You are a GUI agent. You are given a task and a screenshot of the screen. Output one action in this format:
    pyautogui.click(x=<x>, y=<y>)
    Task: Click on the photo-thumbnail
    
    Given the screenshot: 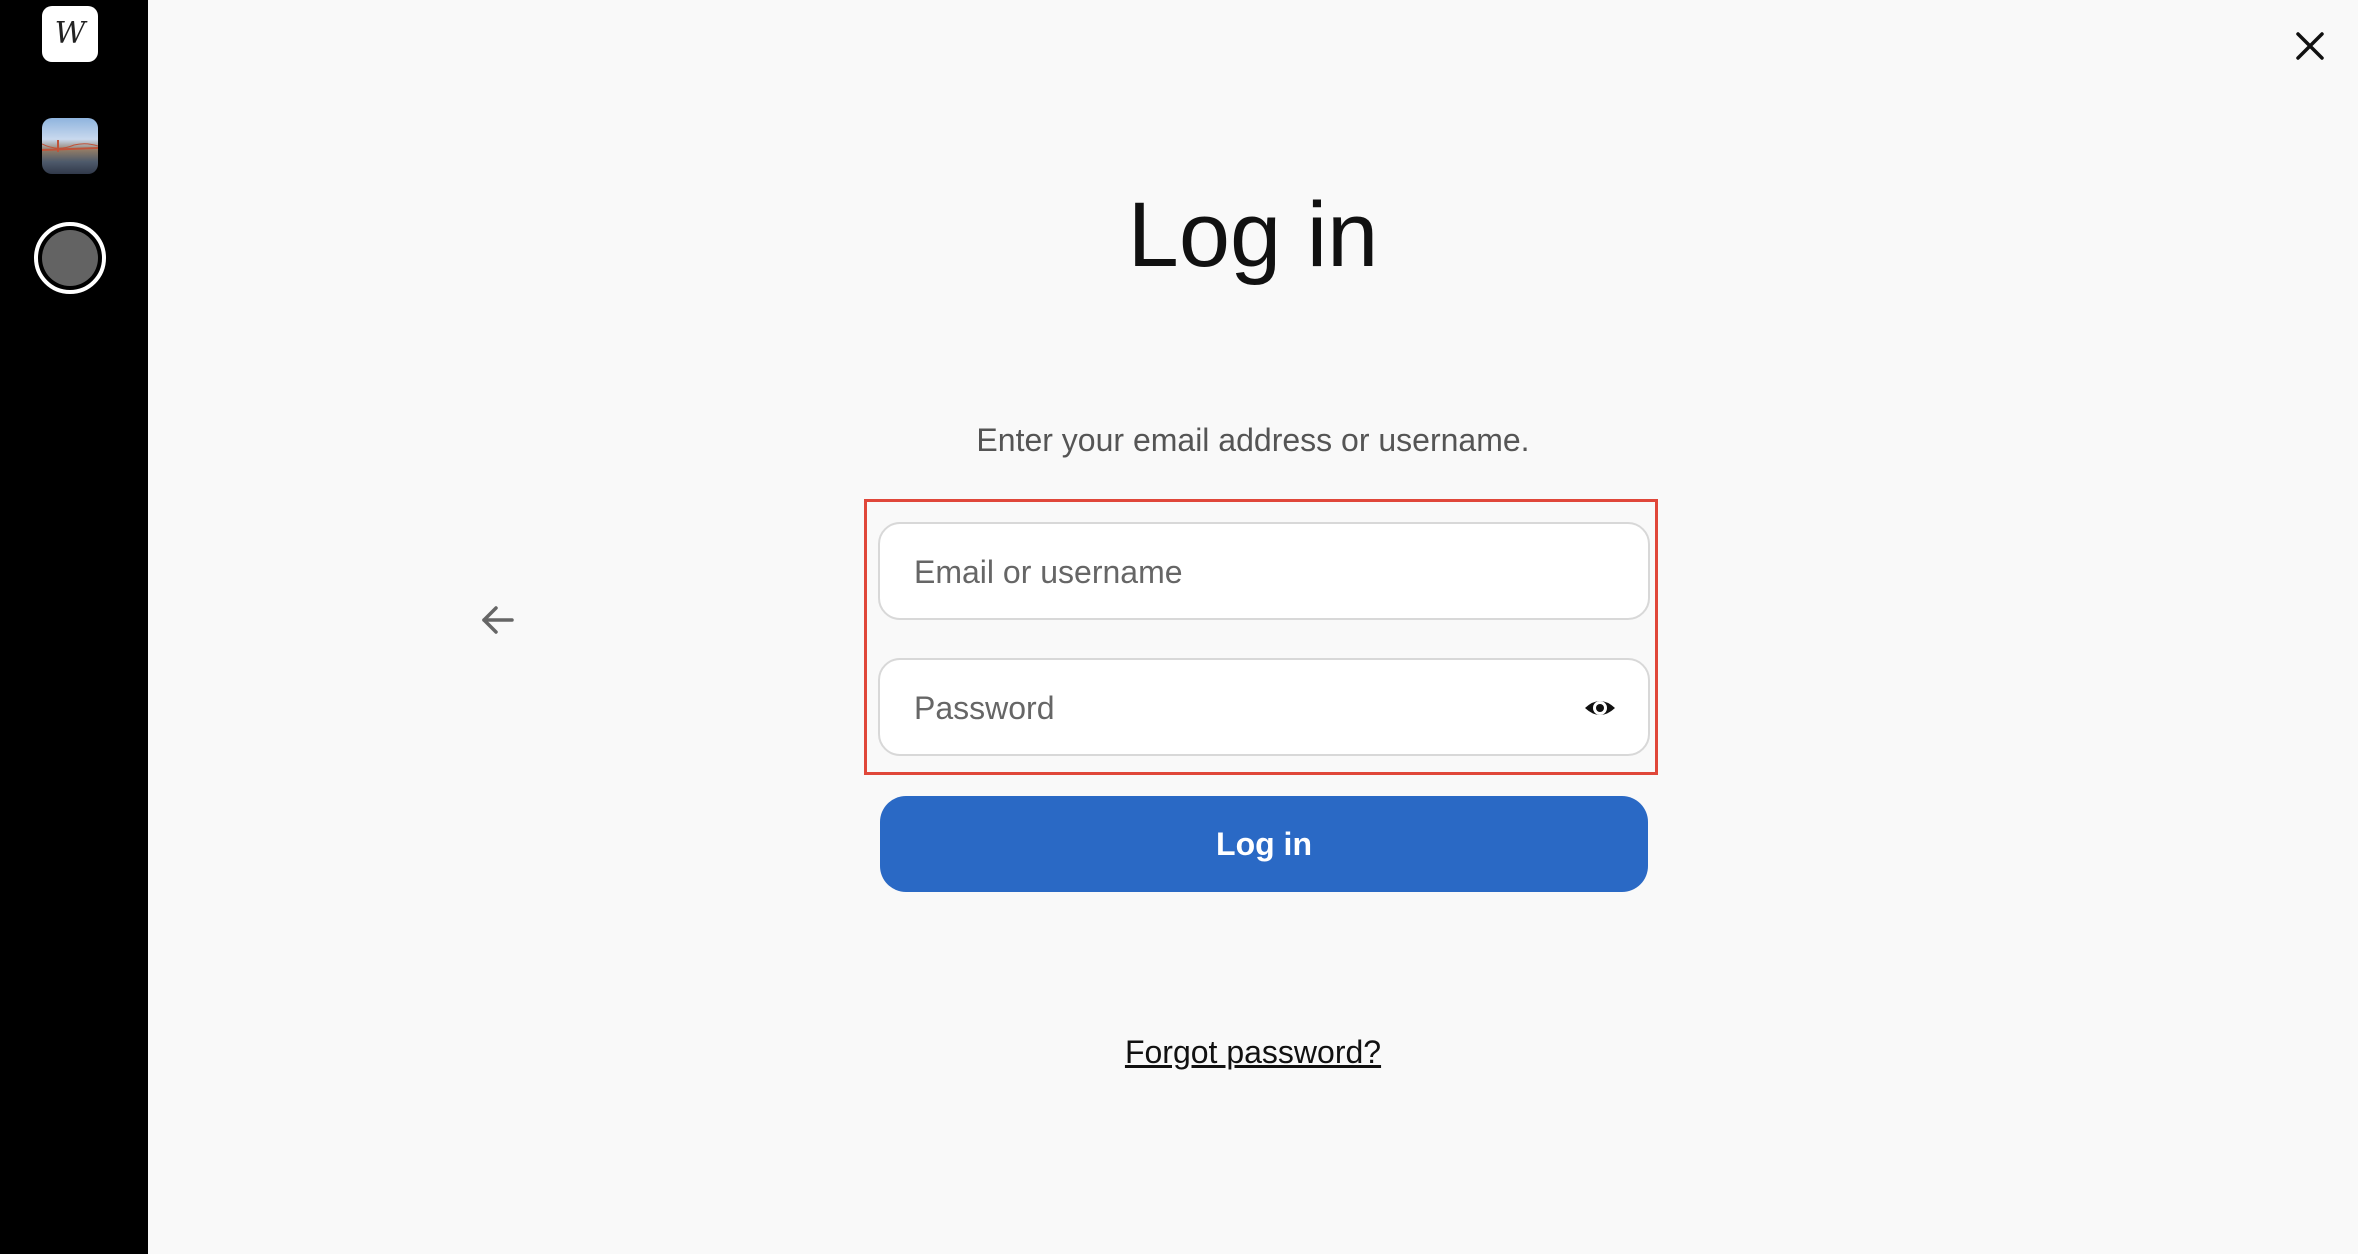 What is the action you would take?
    pyautogui.click(x=70, y=146)
    